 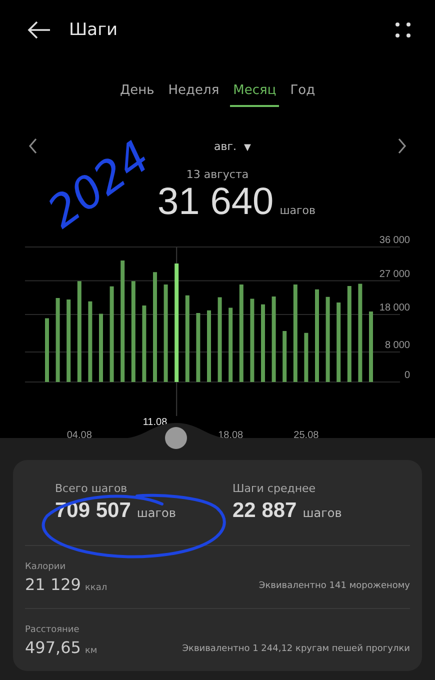 I want to click on period-tab: Год, so click(x=302, y=92).